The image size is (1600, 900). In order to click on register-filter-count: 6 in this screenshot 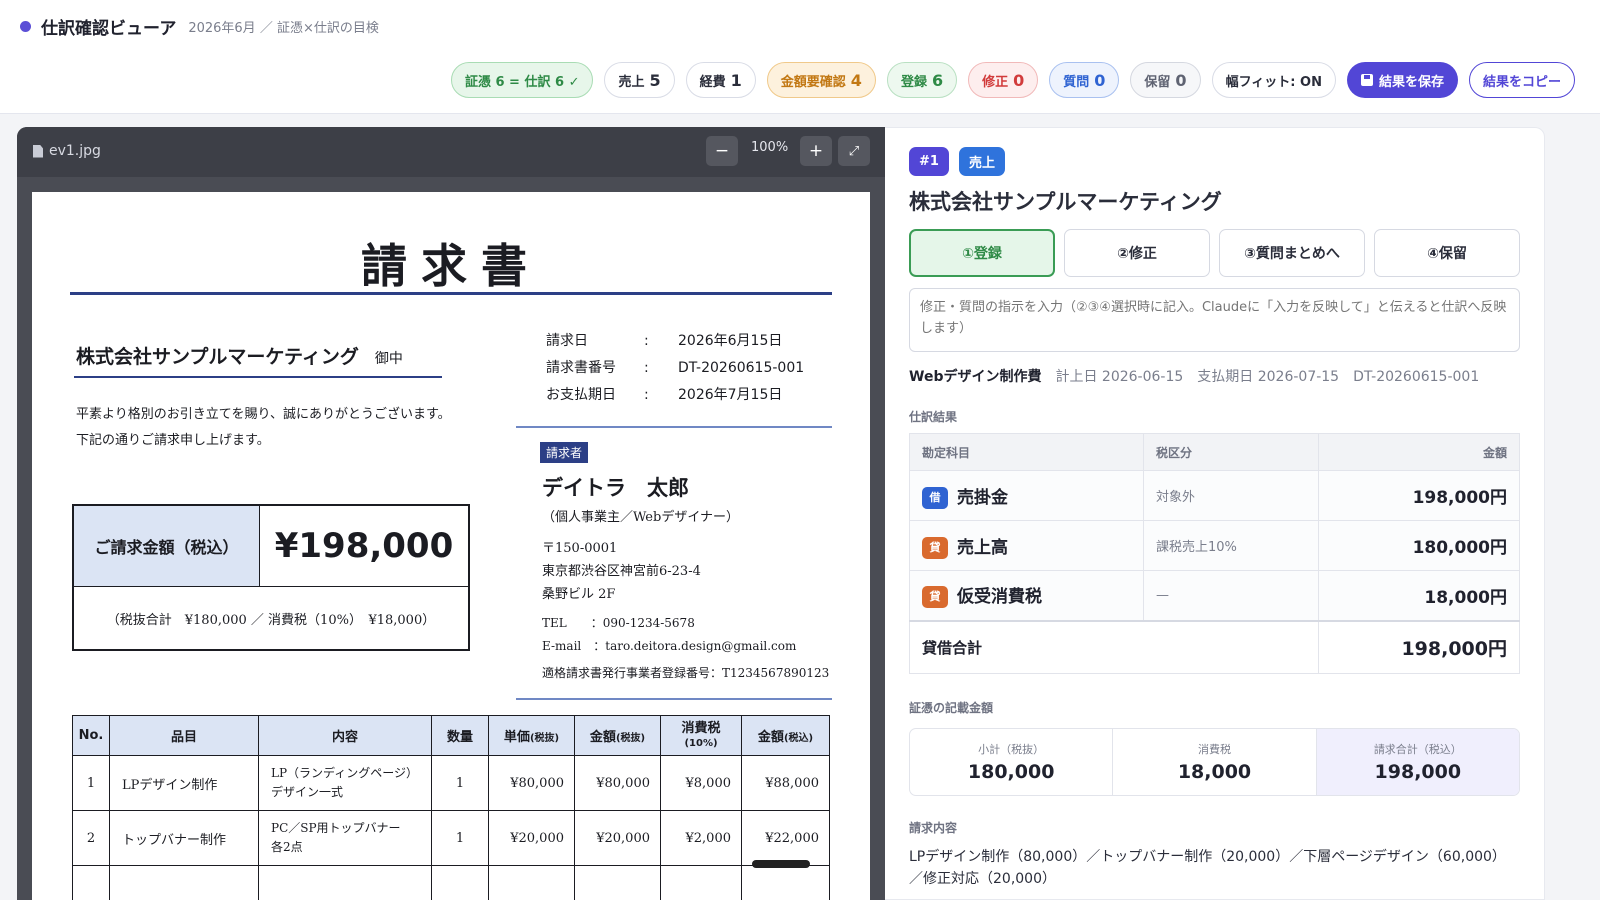, I will do `click(937, 80)`.